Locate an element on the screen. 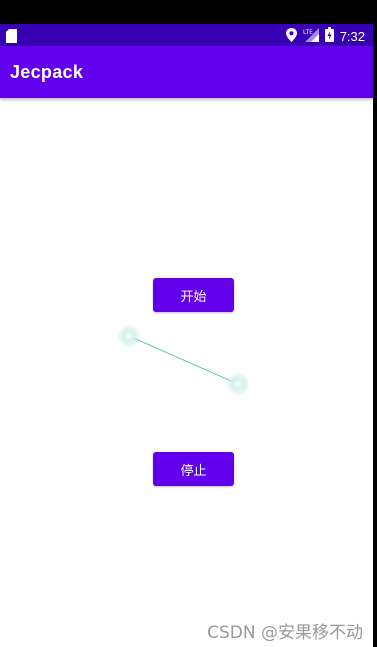 This screenshot has width=377, height=647. animation-view is located at coordinates (183, 360).